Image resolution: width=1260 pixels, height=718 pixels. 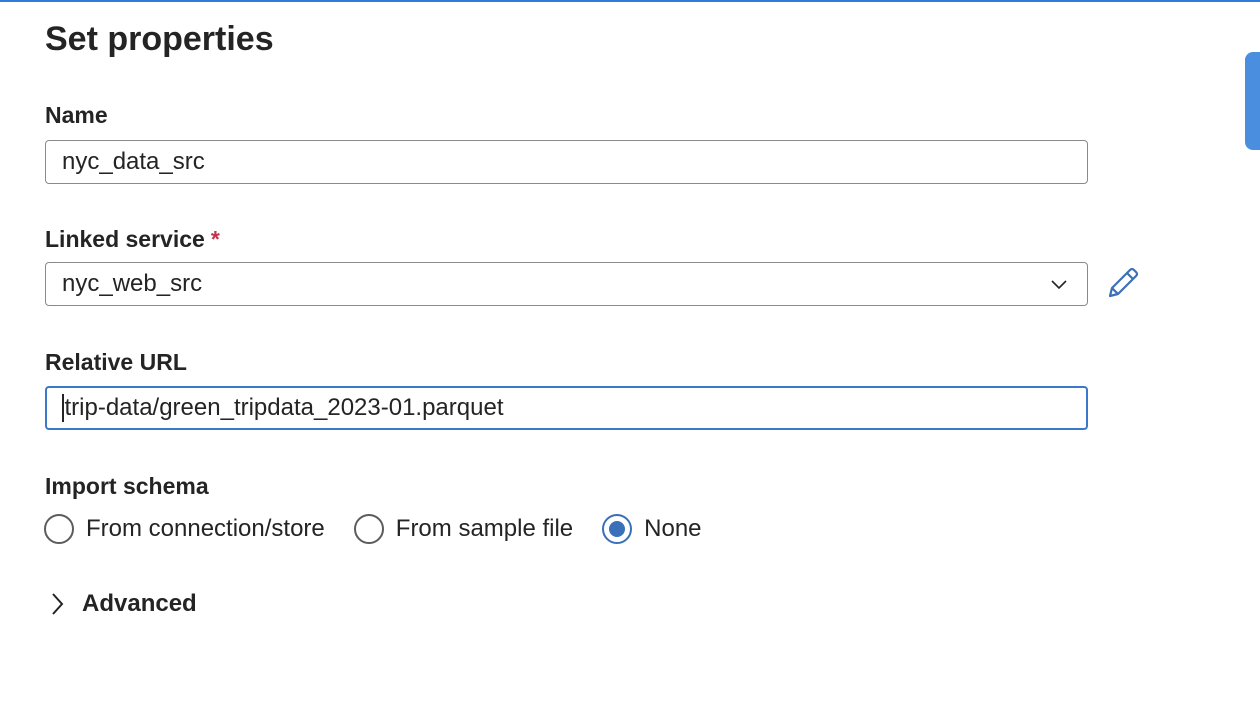 I want to click on radio-none: None, so click(x=652, y=529).